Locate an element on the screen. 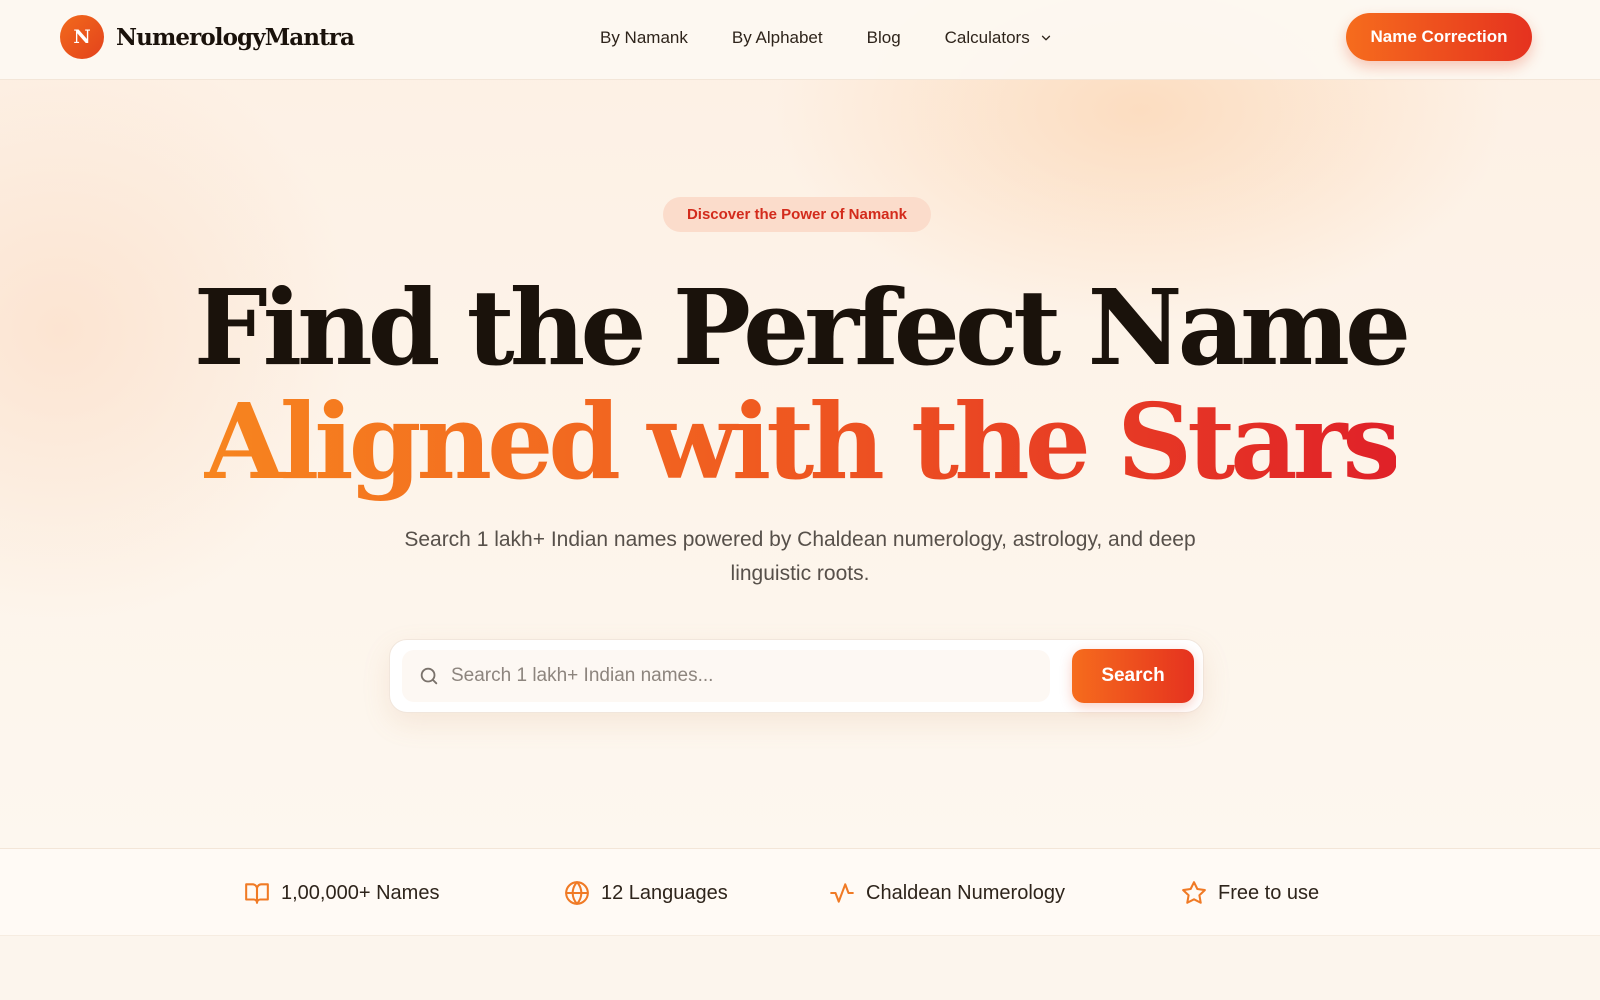 The image size is (1600, 1000). name-correction-button: Name Correction is located at coordinates (1439, 37).